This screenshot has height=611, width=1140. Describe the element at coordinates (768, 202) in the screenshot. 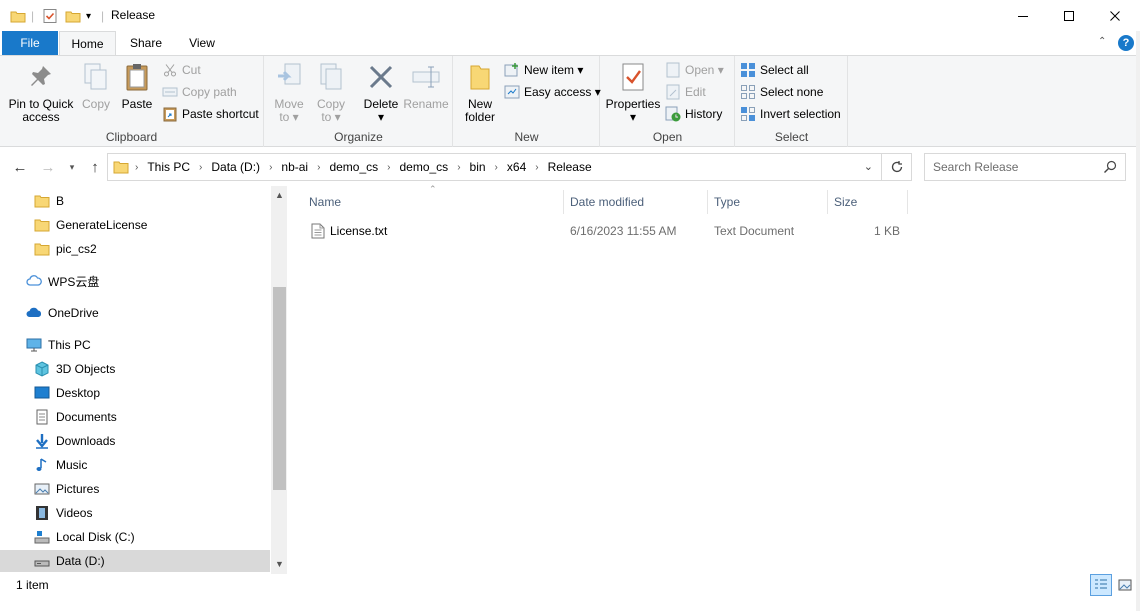

I see `column-type: Type` at that location.